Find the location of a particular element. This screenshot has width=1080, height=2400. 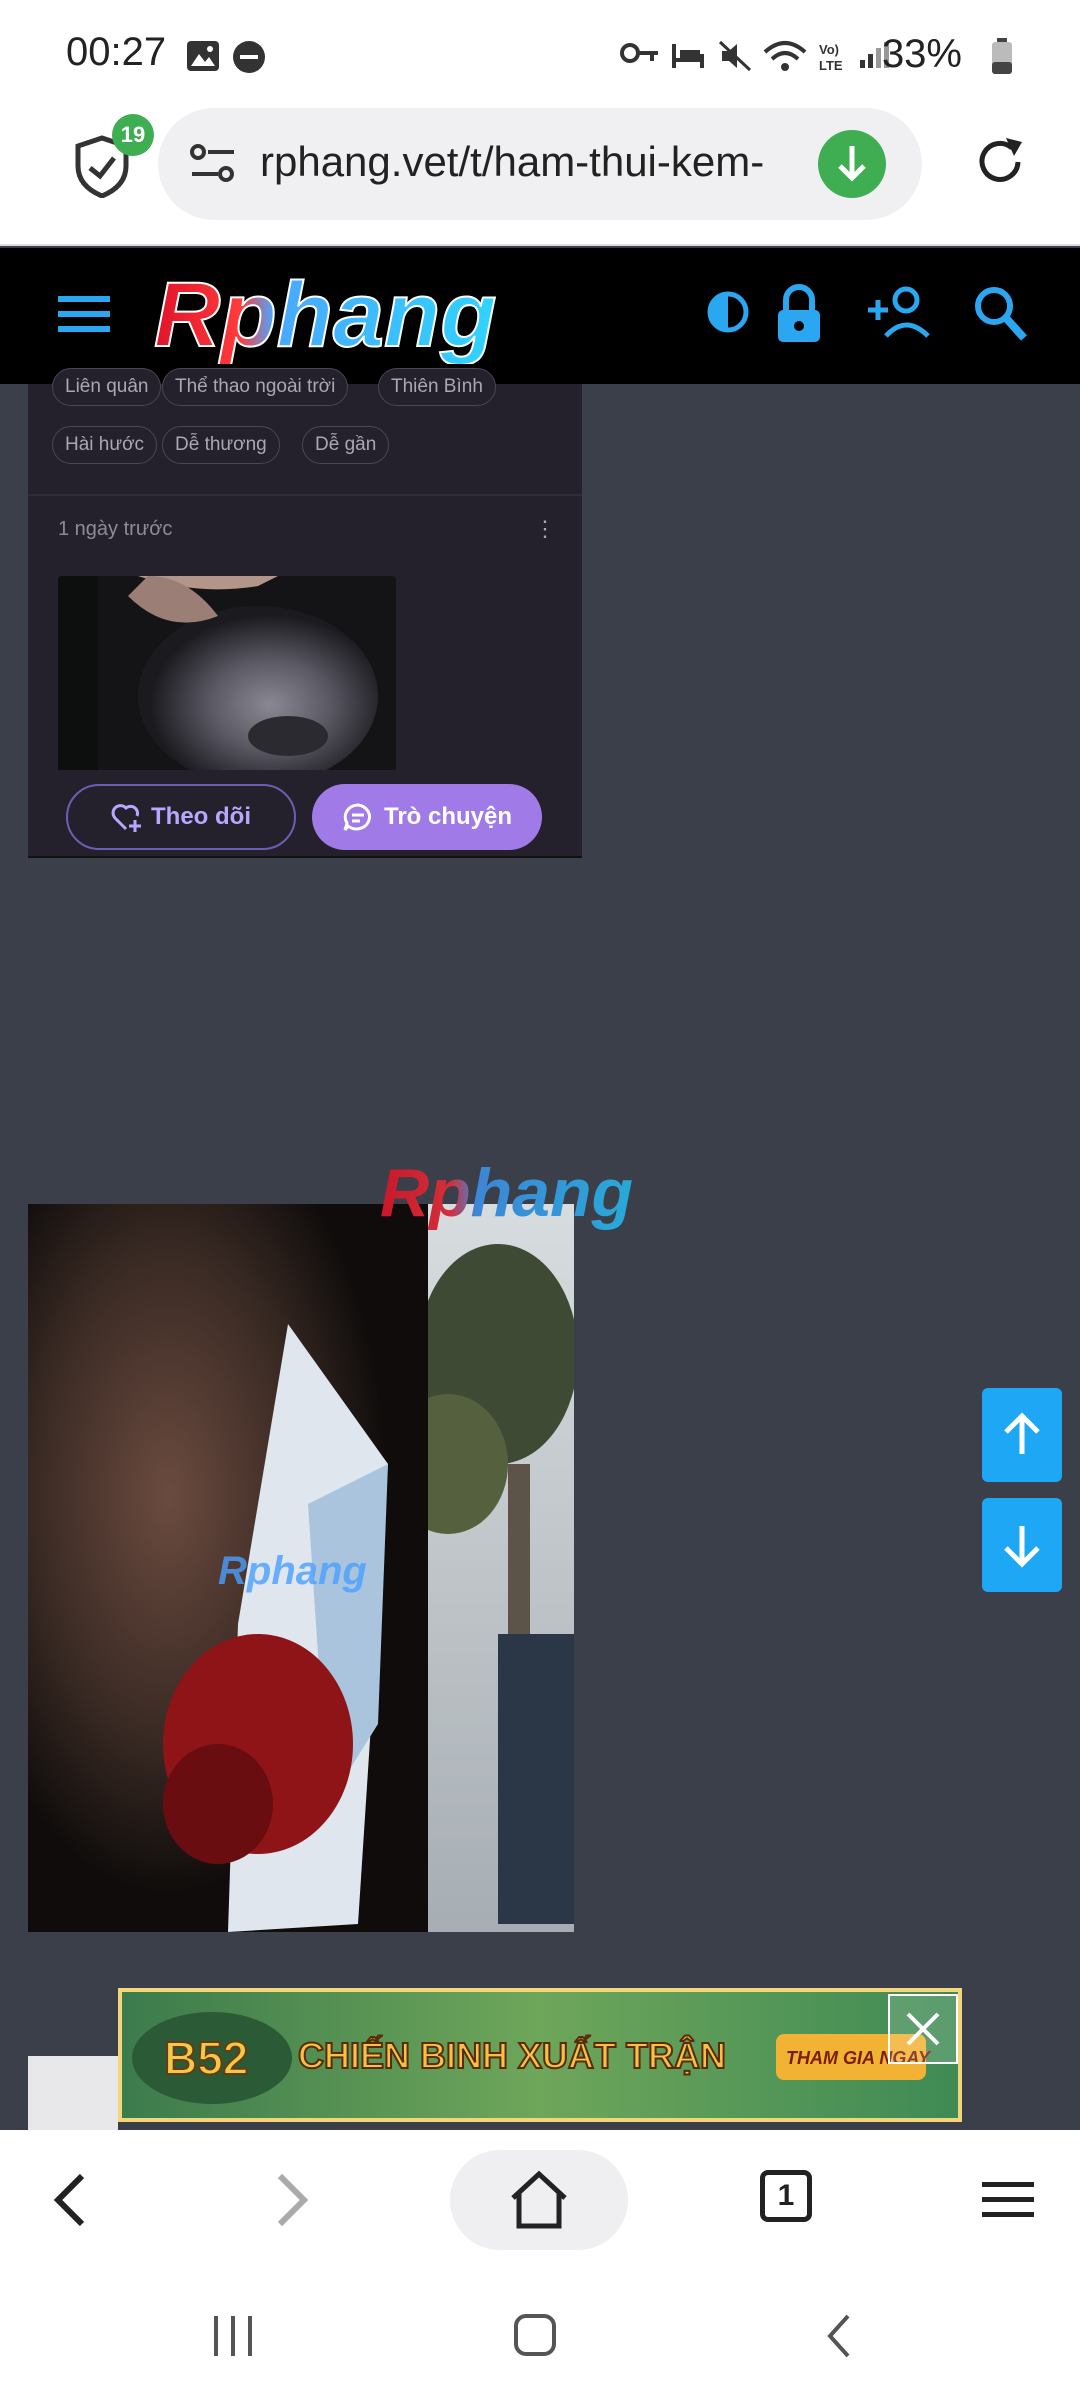

tag-chip: Liên quân is located at coordinates (107, 387).